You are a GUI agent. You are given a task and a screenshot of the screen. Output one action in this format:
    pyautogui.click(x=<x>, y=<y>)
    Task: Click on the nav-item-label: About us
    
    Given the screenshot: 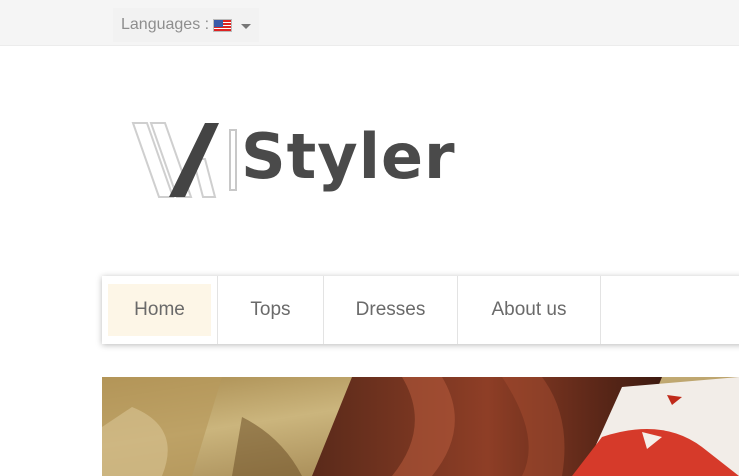 What is the action you would take?
    pyautogui.click(x=529, y=309)
    